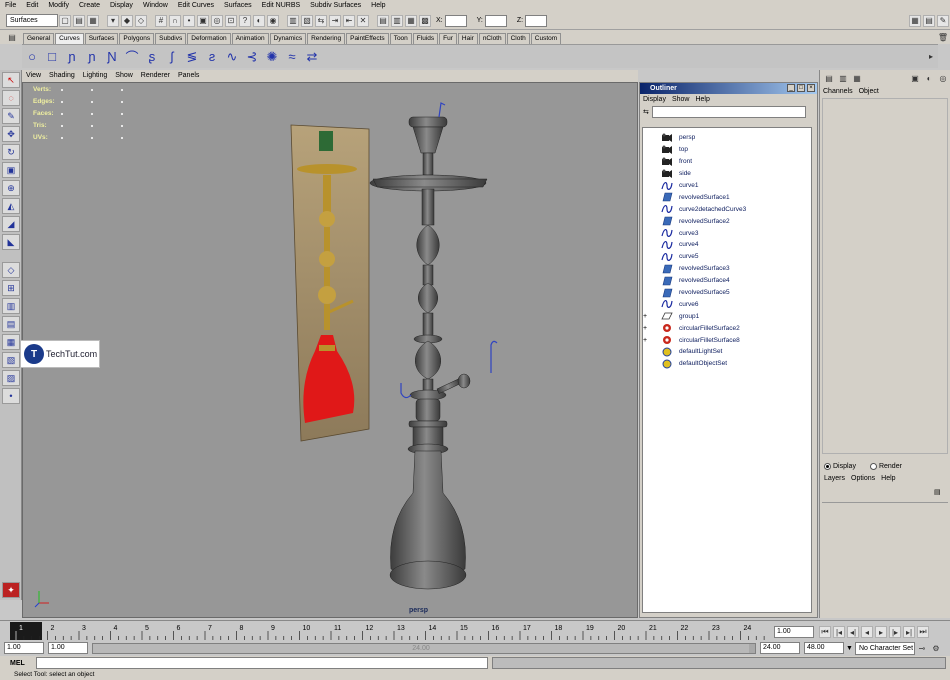  Describe the element at coordinates (101, 38) in the screenshot. I see `shelf-tab-surfaces: Surfaces` at that location.